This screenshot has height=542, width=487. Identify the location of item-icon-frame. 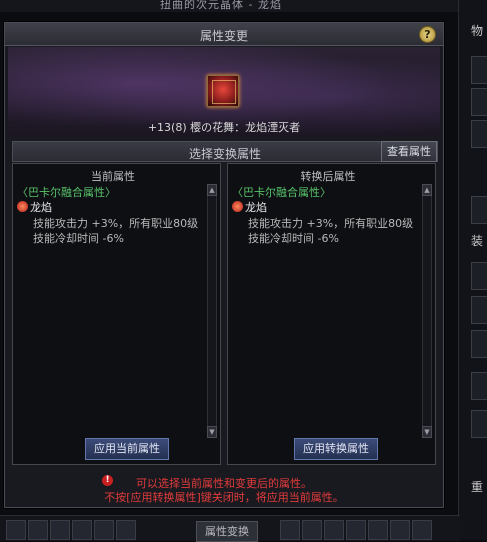
(224, 92).